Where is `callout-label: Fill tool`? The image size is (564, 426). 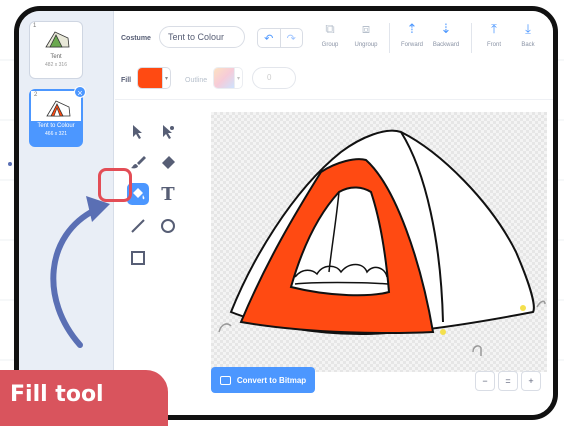
callout-label: Fill tool is located at coordinates (57, 394).